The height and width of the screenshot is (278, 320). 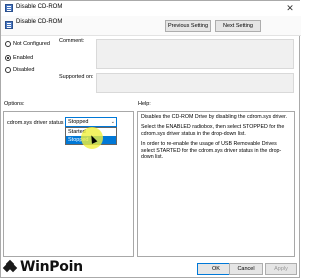 What do you see at coordinates (91, 122) in the screenshot?
I see `driver-status-select: Stopped ⌄` at bounding box center [91, 122].